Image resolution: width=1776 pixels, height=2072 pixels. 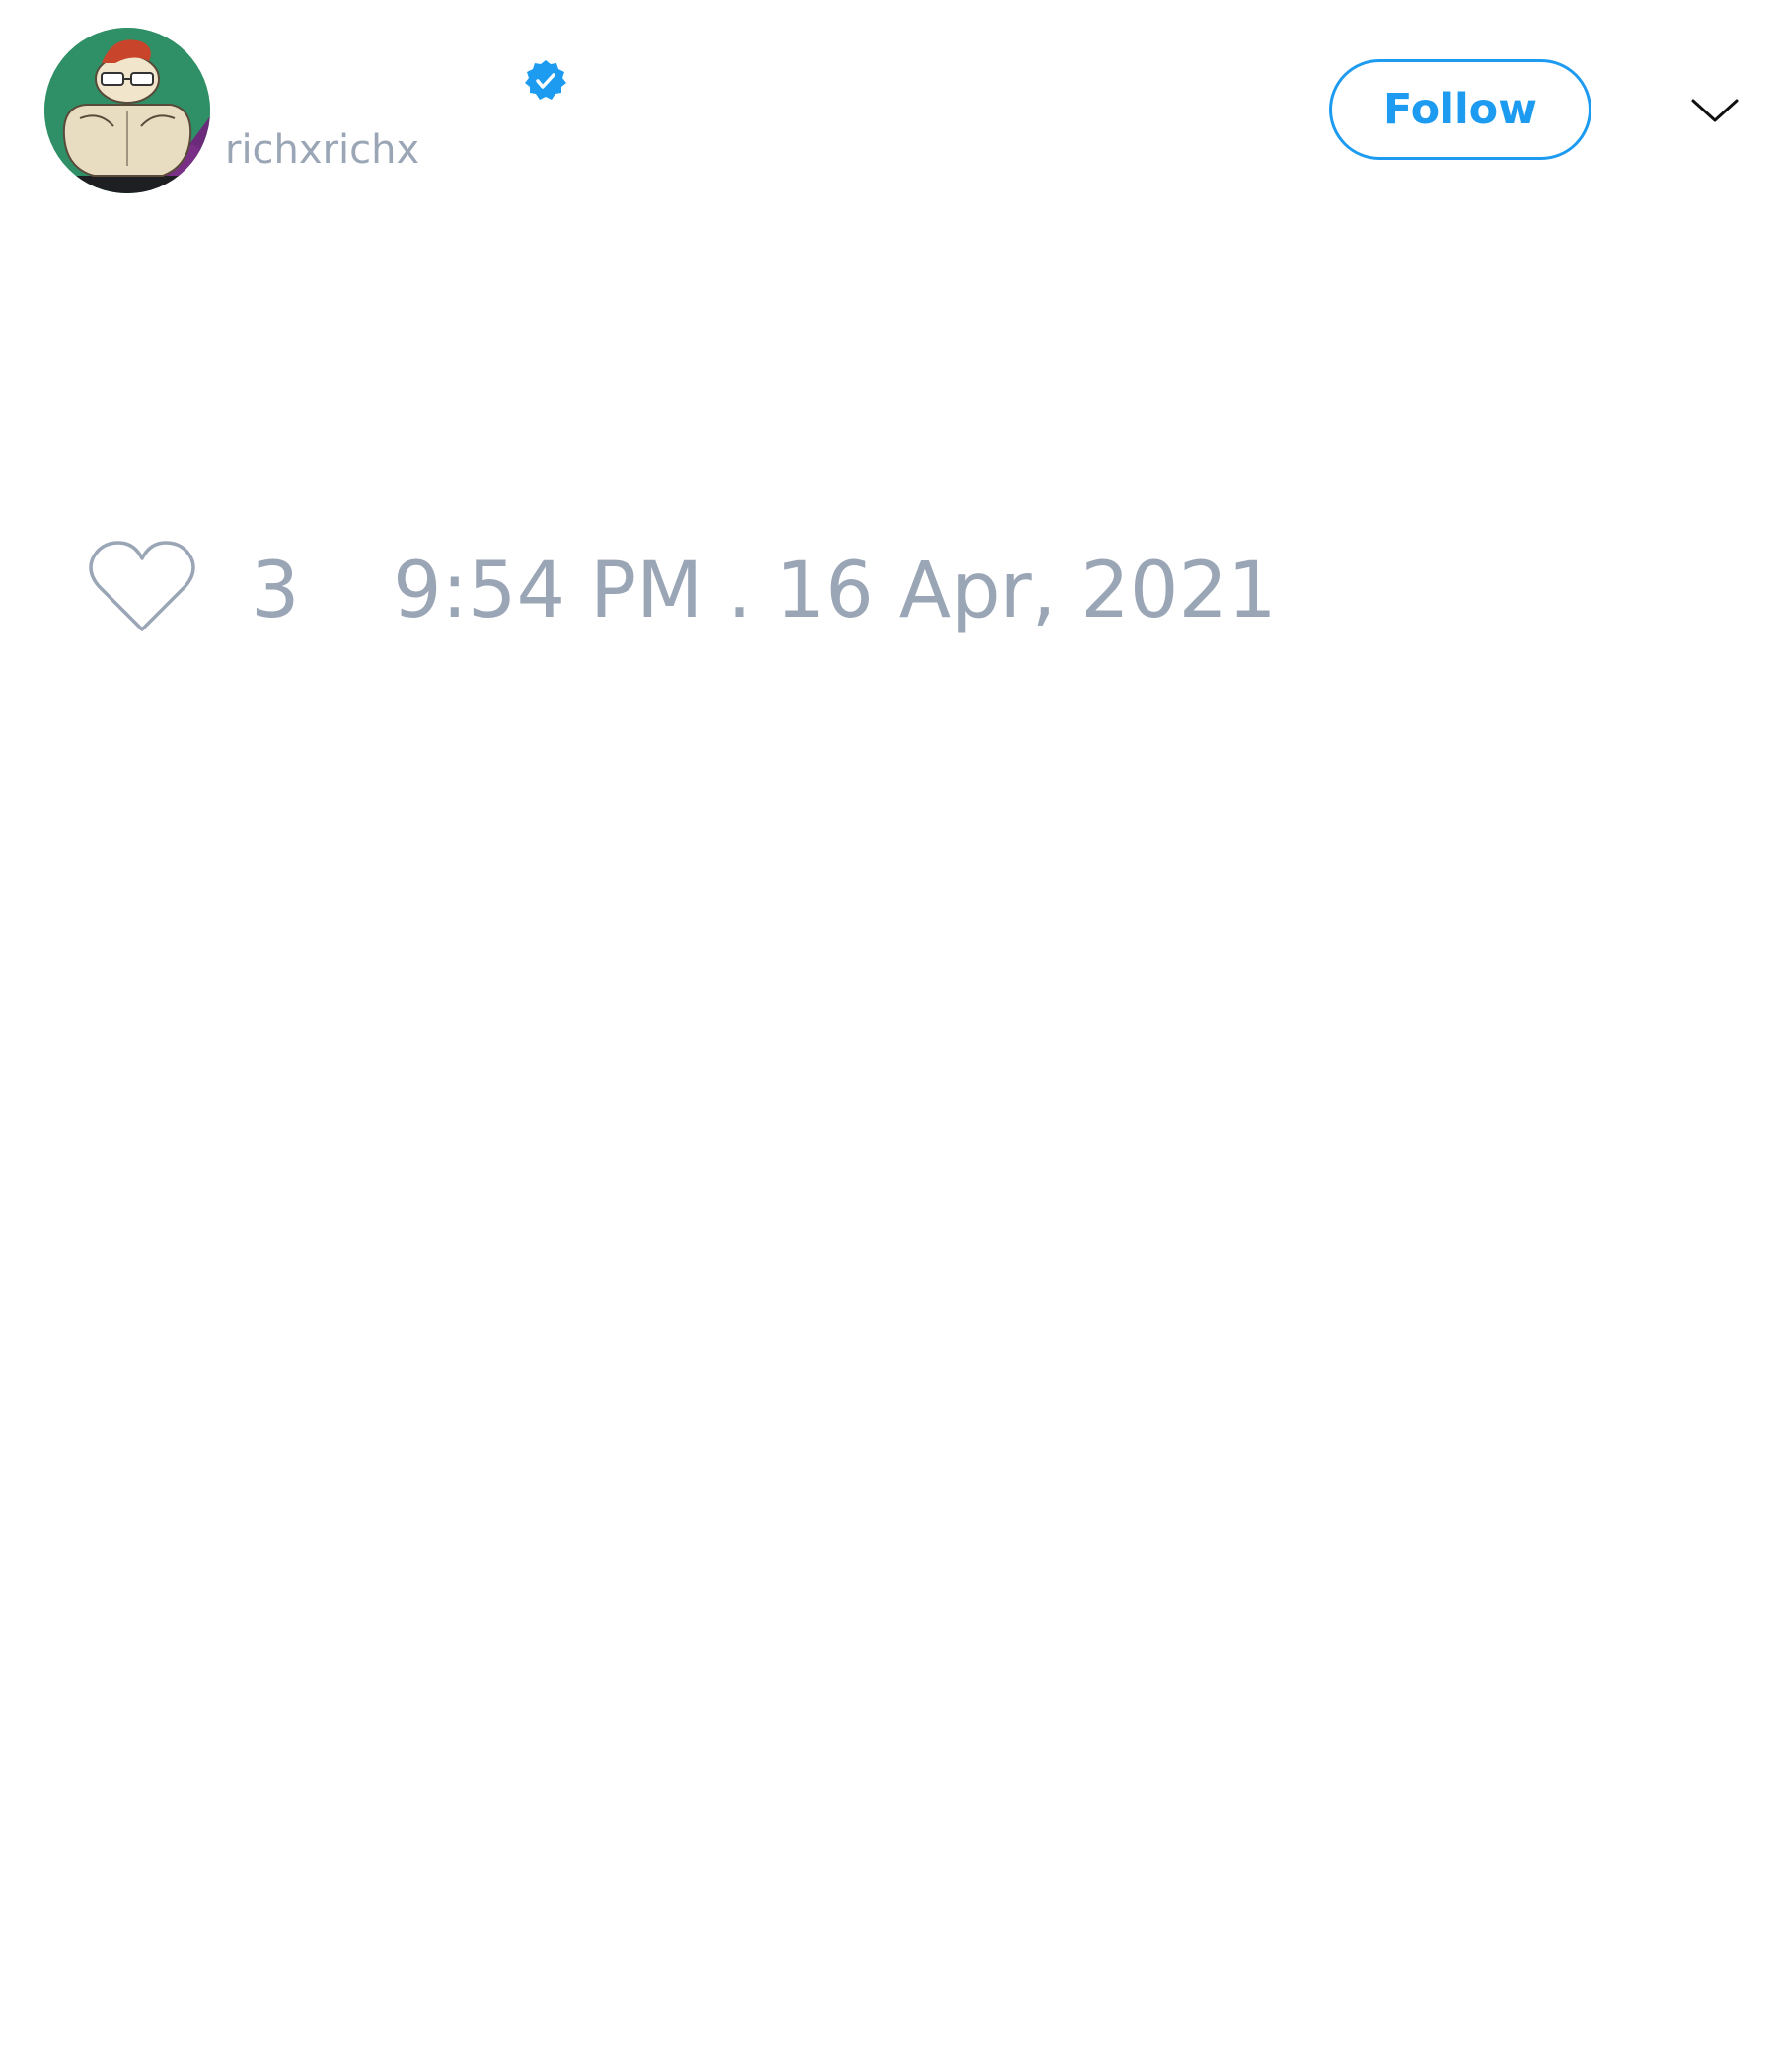 I want to click on tweet-timestamp: 9:54 PM . 16 Apr, 2021, so click(x=835, y=591).